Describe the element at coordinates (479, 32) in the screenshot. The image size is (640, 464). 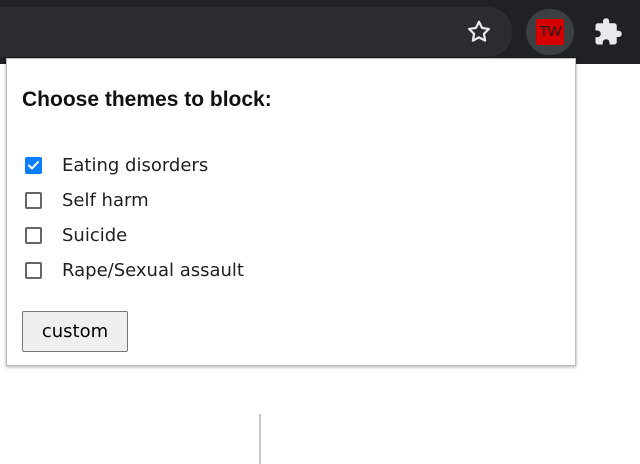
I see `star-icon` at that location.